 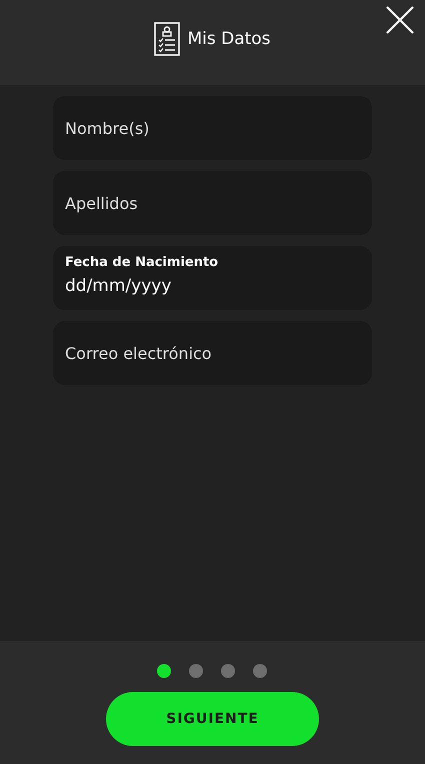 I want to click on input-field: Nombre(s), so click(x=212, y=128).